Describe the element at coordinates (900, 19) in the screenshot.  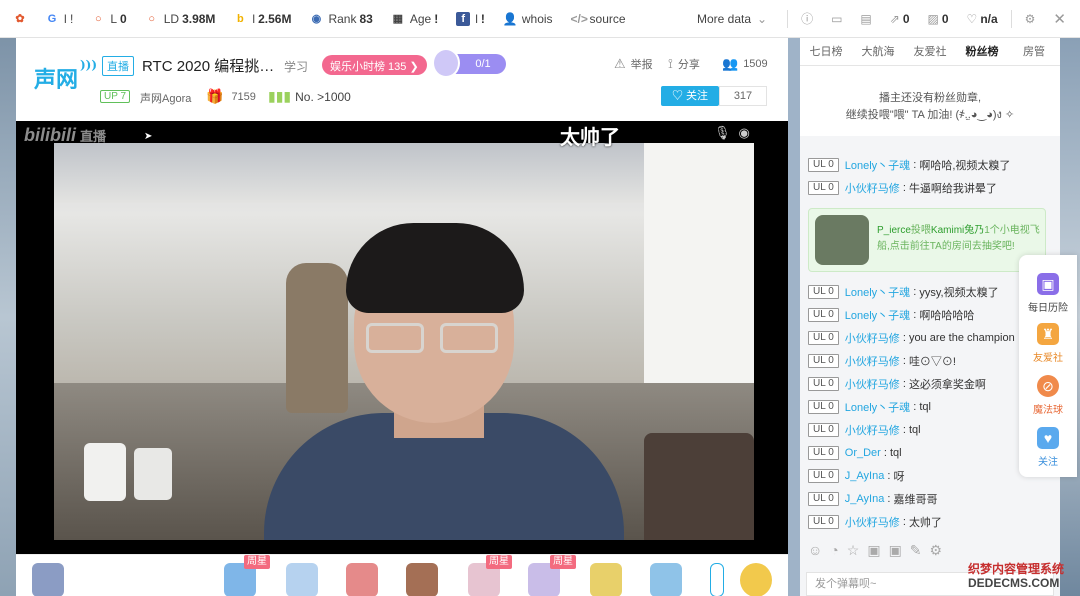
I see `ext-link-stat: ⇗ 0` at that location.